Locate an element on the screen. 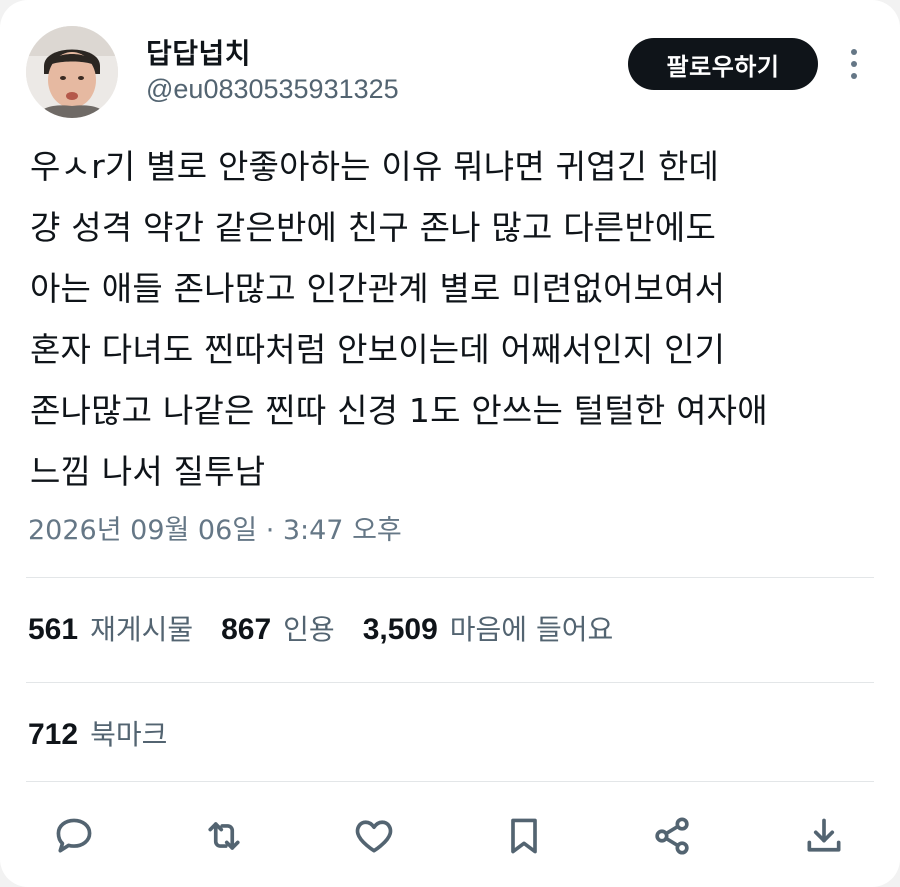 The width and height of the screenshot is (900, 887). tweet-text-line: 우ㅅr기 별로 안좋아하는 이유 뭐냐면 귀엽긴 한데 is located at coordinates (375, 166).